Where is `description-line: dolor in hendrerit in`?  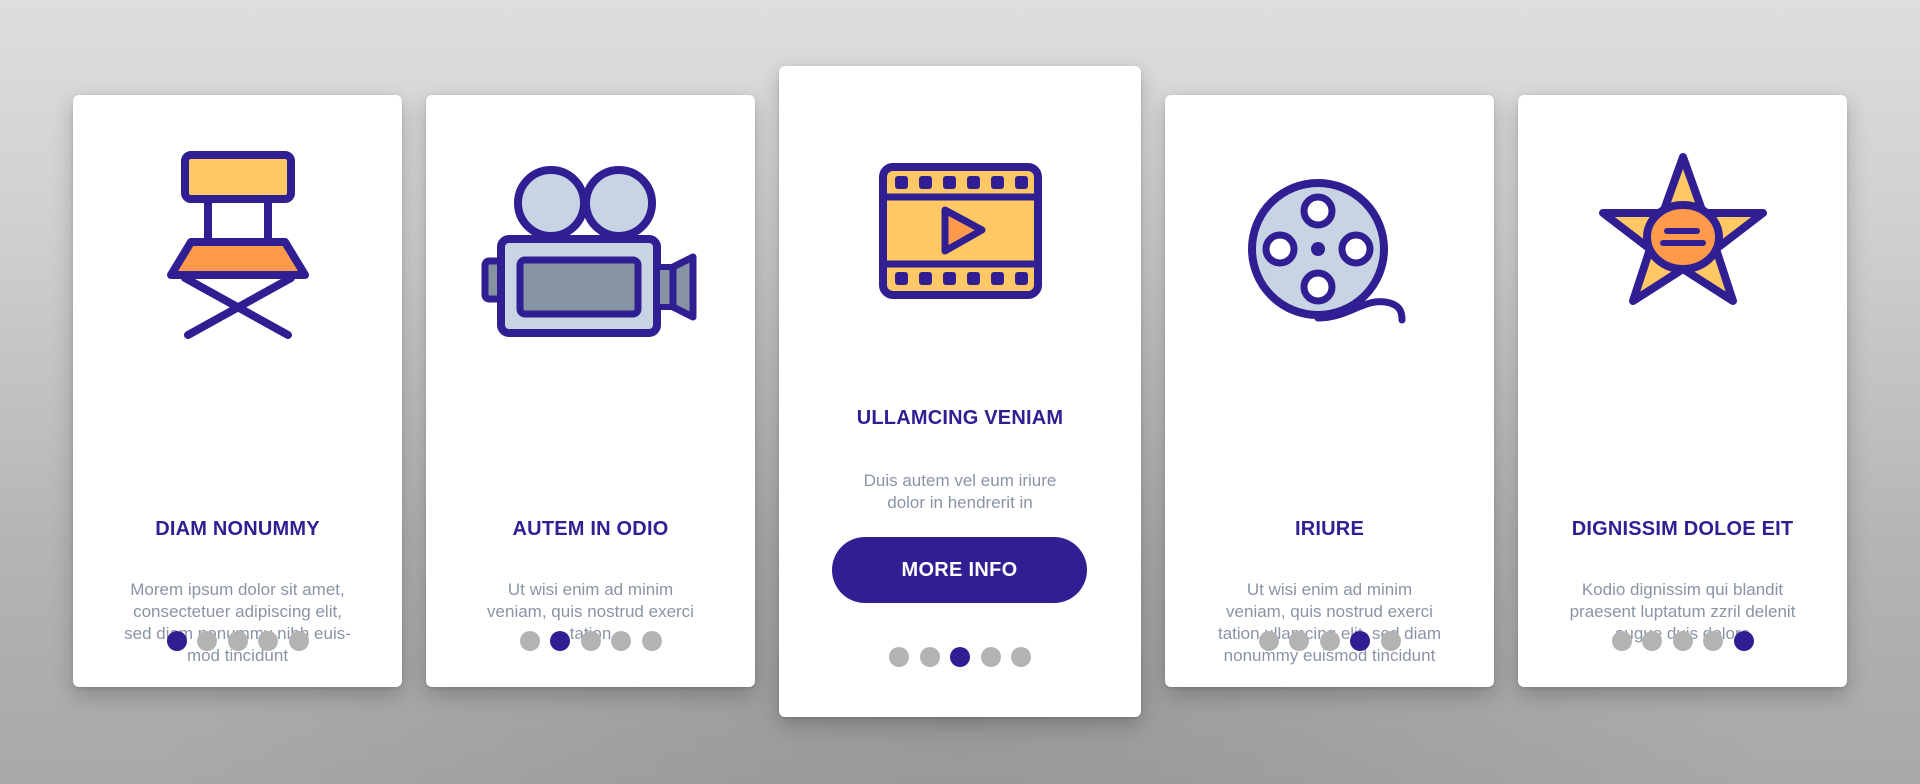 description-line: dolor in hendrerit in is located at coordinates (960, 502).